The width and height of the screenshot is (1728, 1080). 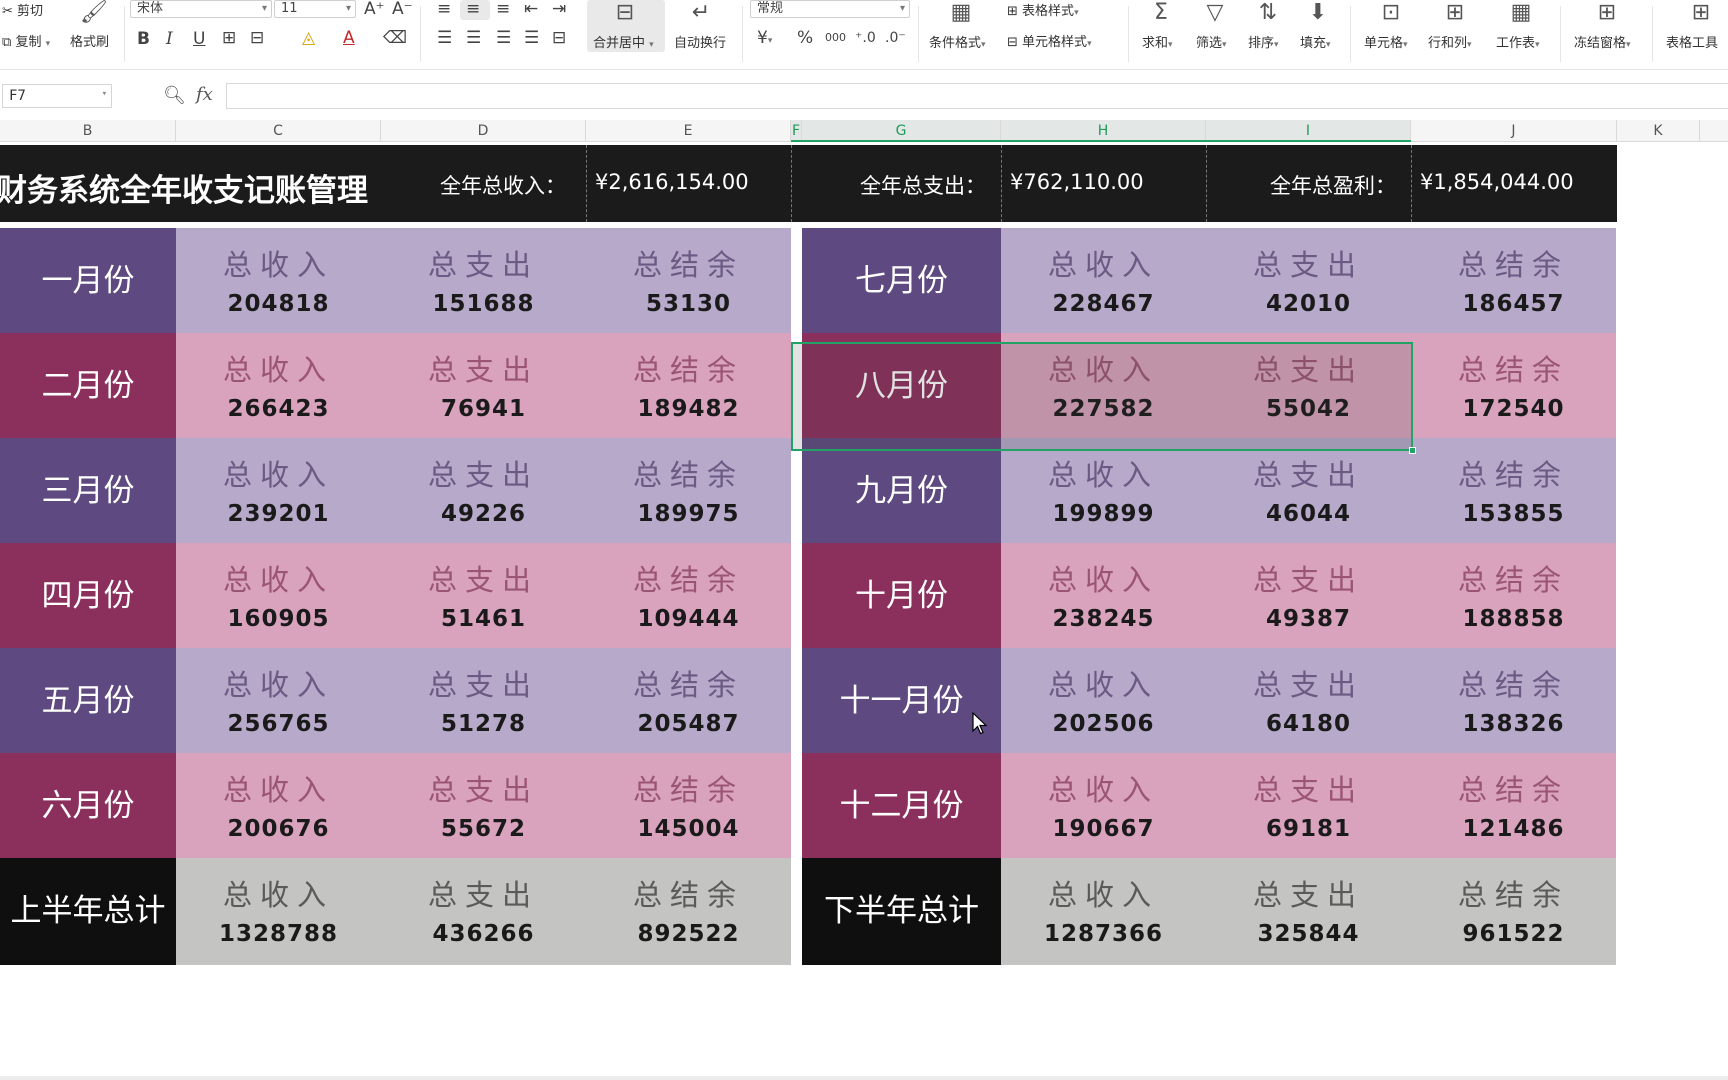 What do you see at coordinates (1450, 41) in the screenshot?
I see `row-col-button: 行和列▾` at bounding box center [1450, 41].